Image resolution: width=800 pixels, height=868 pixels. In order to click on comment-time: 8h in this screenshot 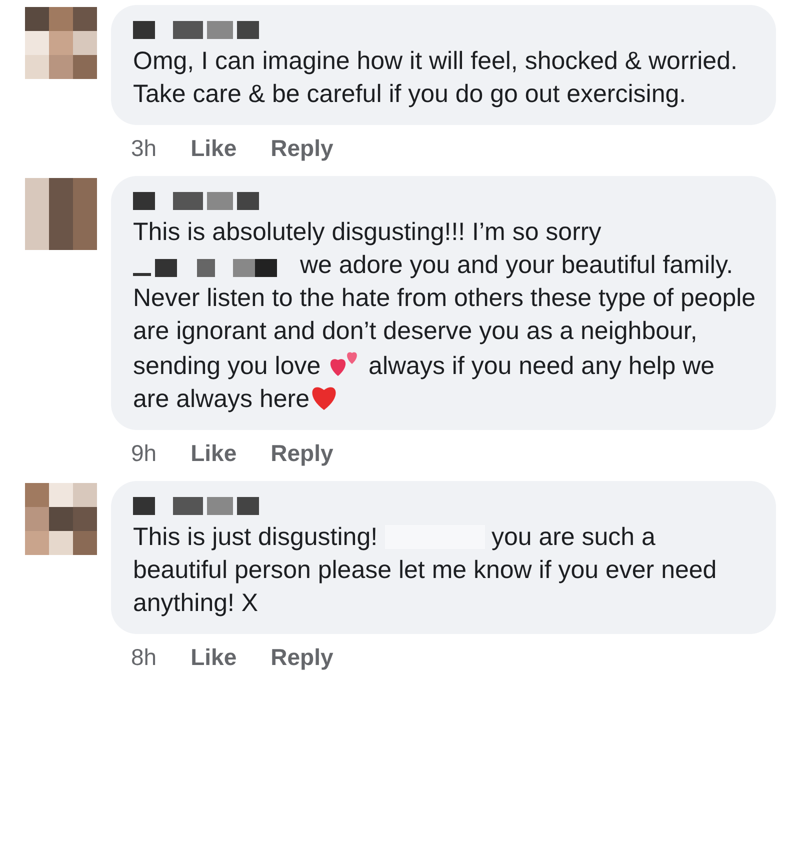, I will do `click(144, 657)`.